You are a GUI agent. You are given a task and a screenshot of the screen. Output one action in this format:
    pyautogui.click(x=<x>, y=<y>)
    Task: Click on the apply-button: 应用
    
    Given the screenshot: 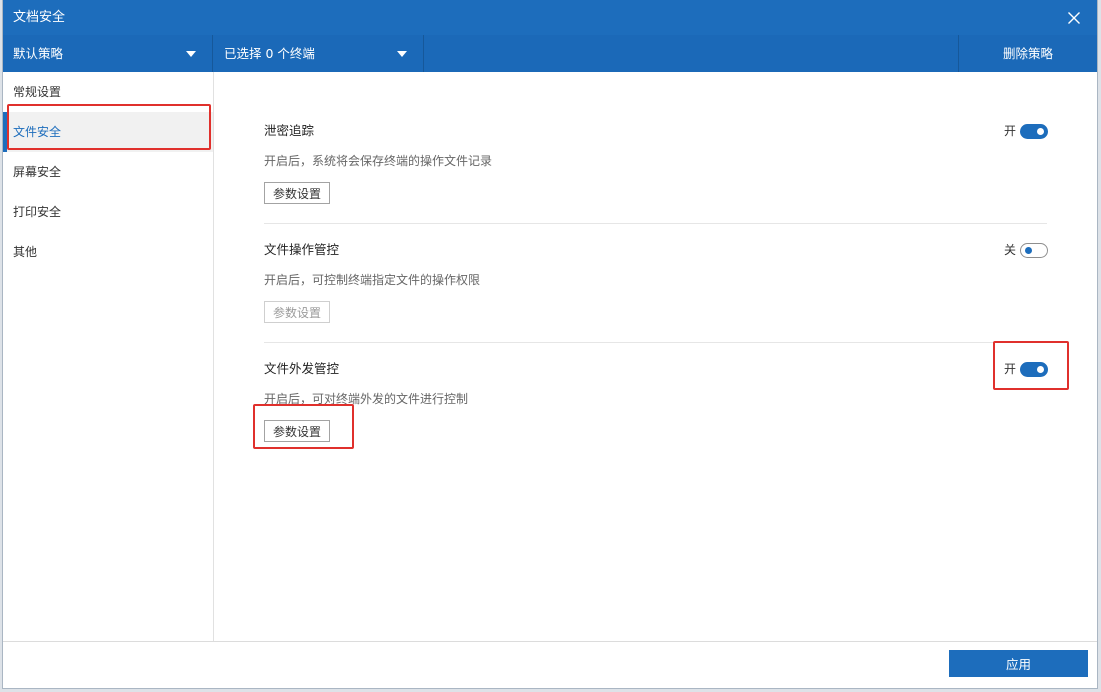 What is the action you would take?
    pyautogui.click(x=1018, y=663)
    